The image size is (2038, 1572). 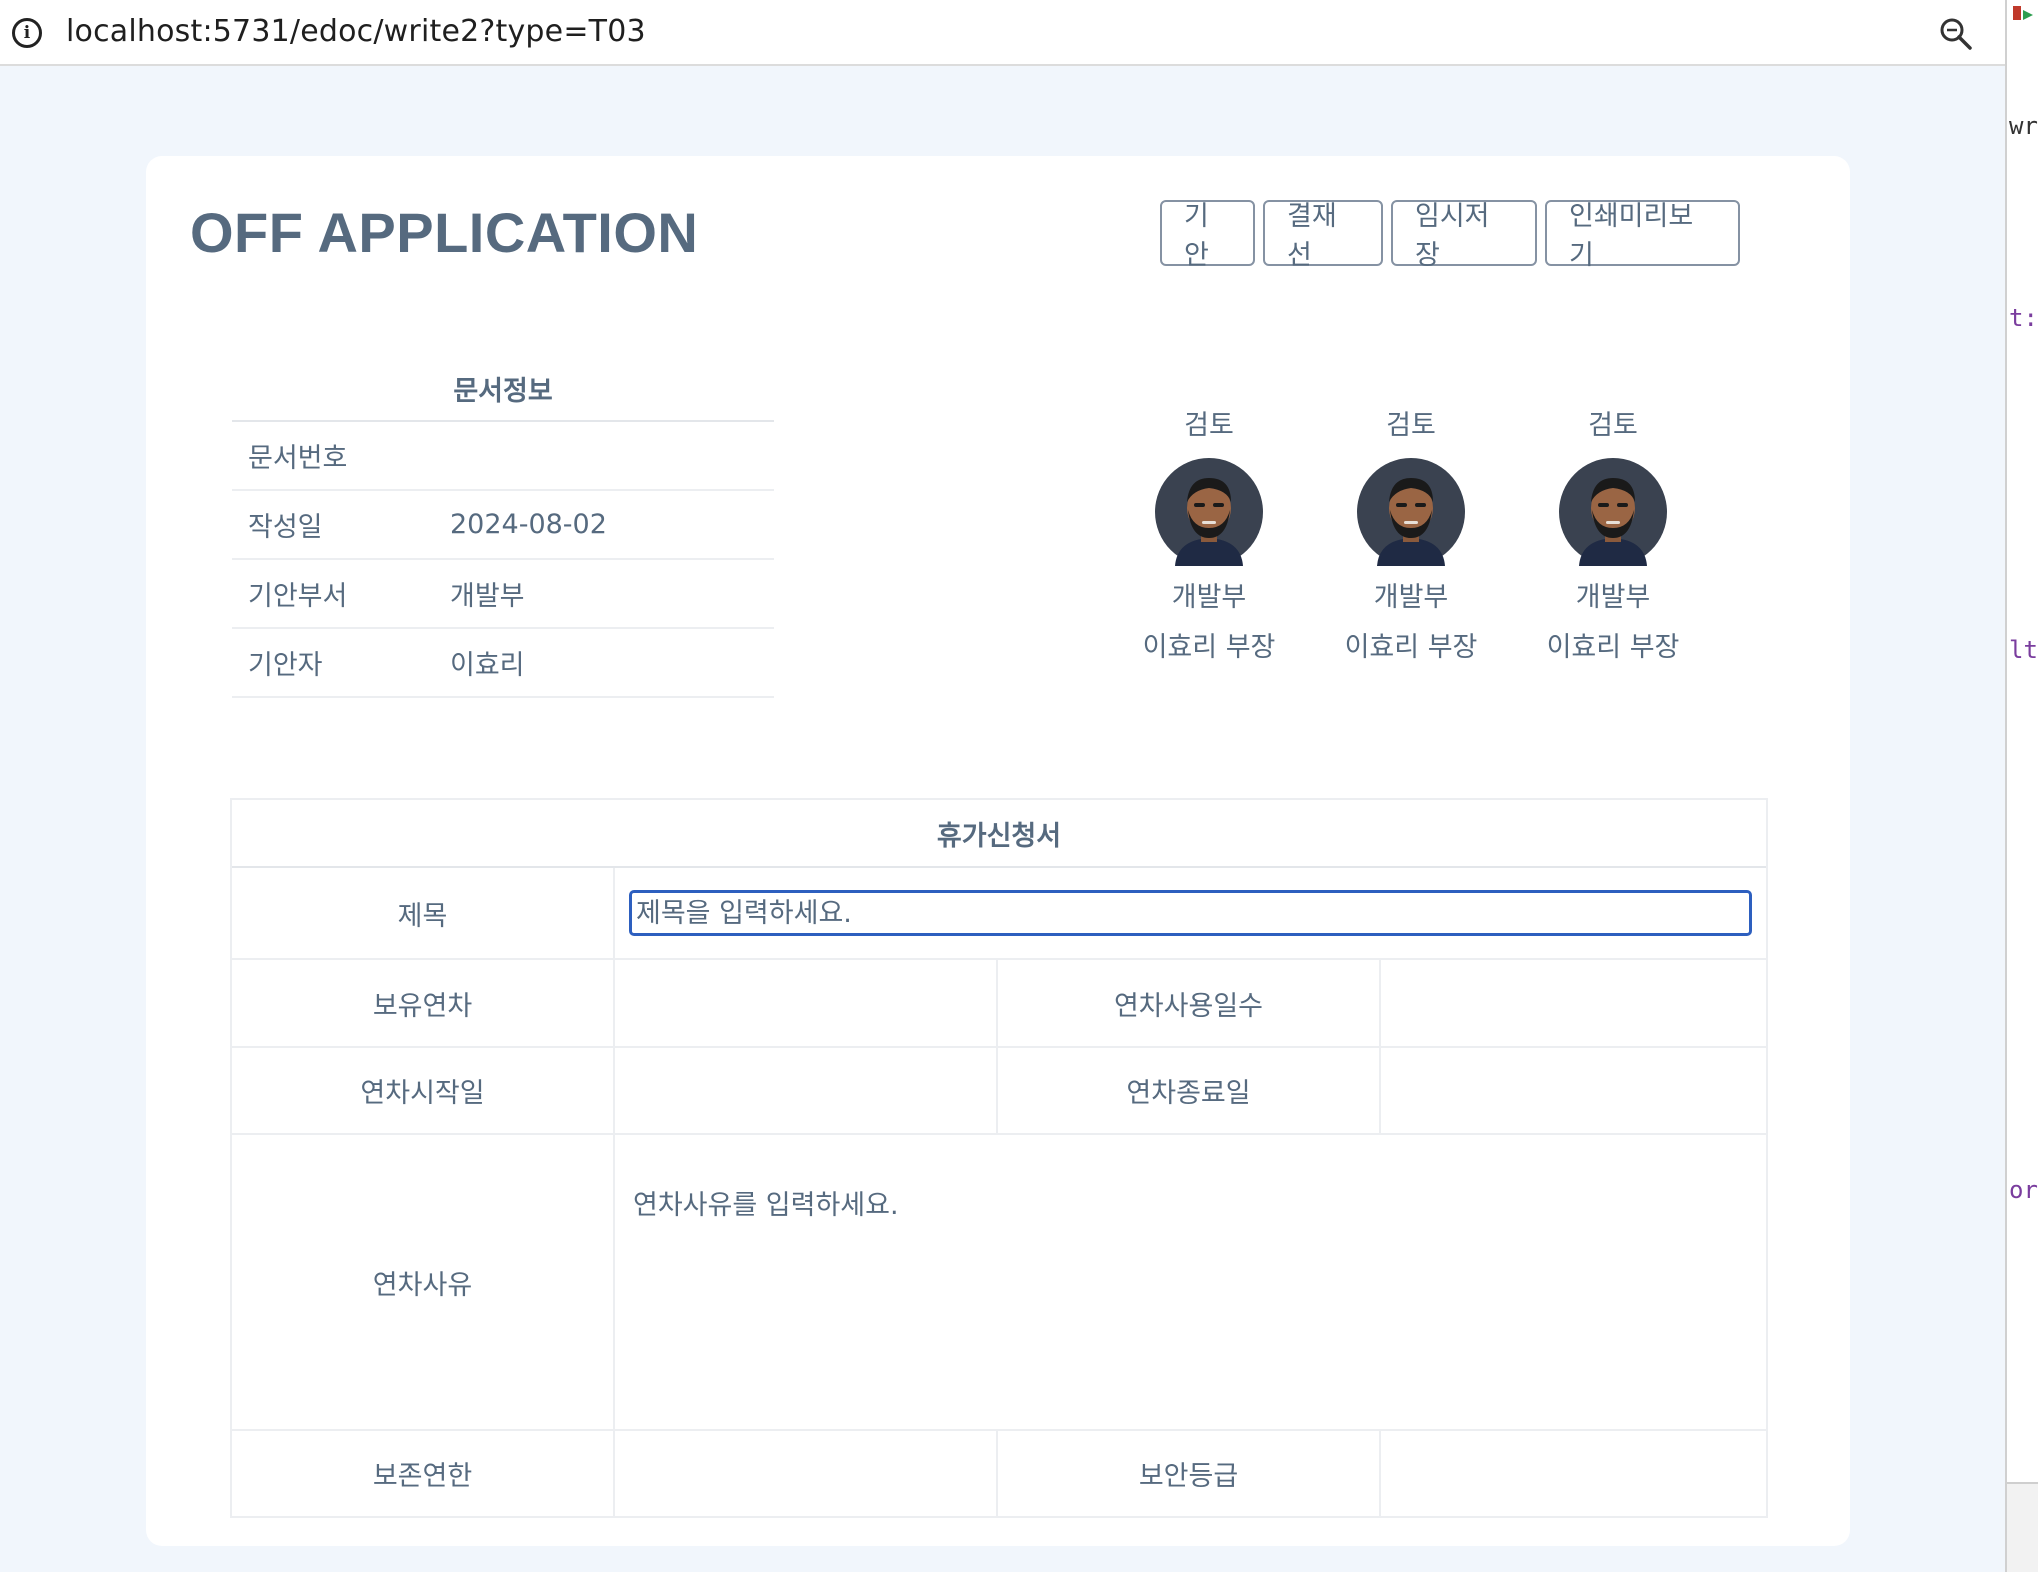 I want to click on leave-days-value, so click(x=1573, y=1003).